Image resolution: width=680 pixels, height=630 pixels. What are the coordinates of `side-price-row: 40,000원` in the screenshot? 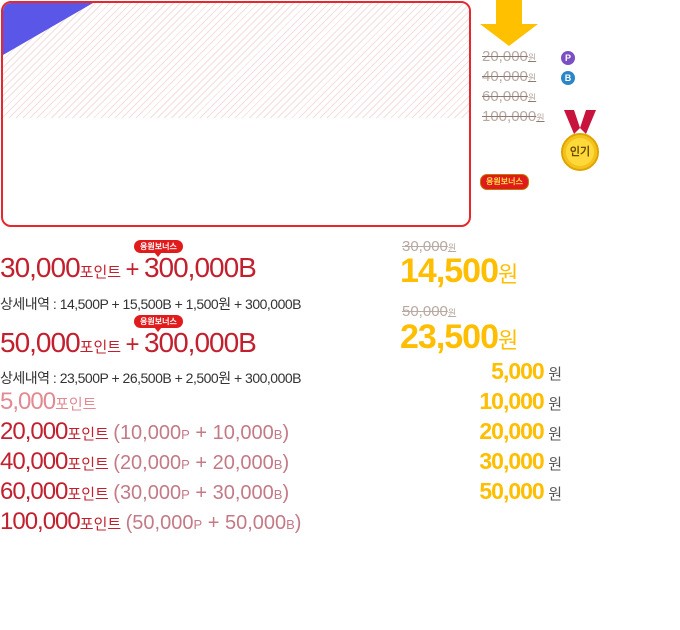 It's located at (509, 77).